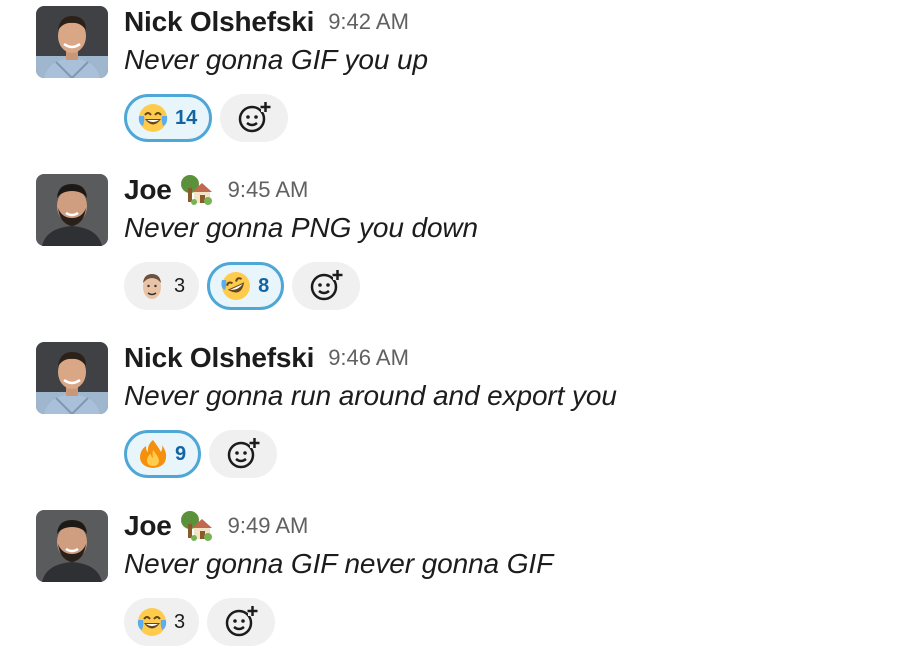 Image resolution: width=912 pixels, height=672 pixels. I want to click on reaction-pill: 8, so click(246, 286).